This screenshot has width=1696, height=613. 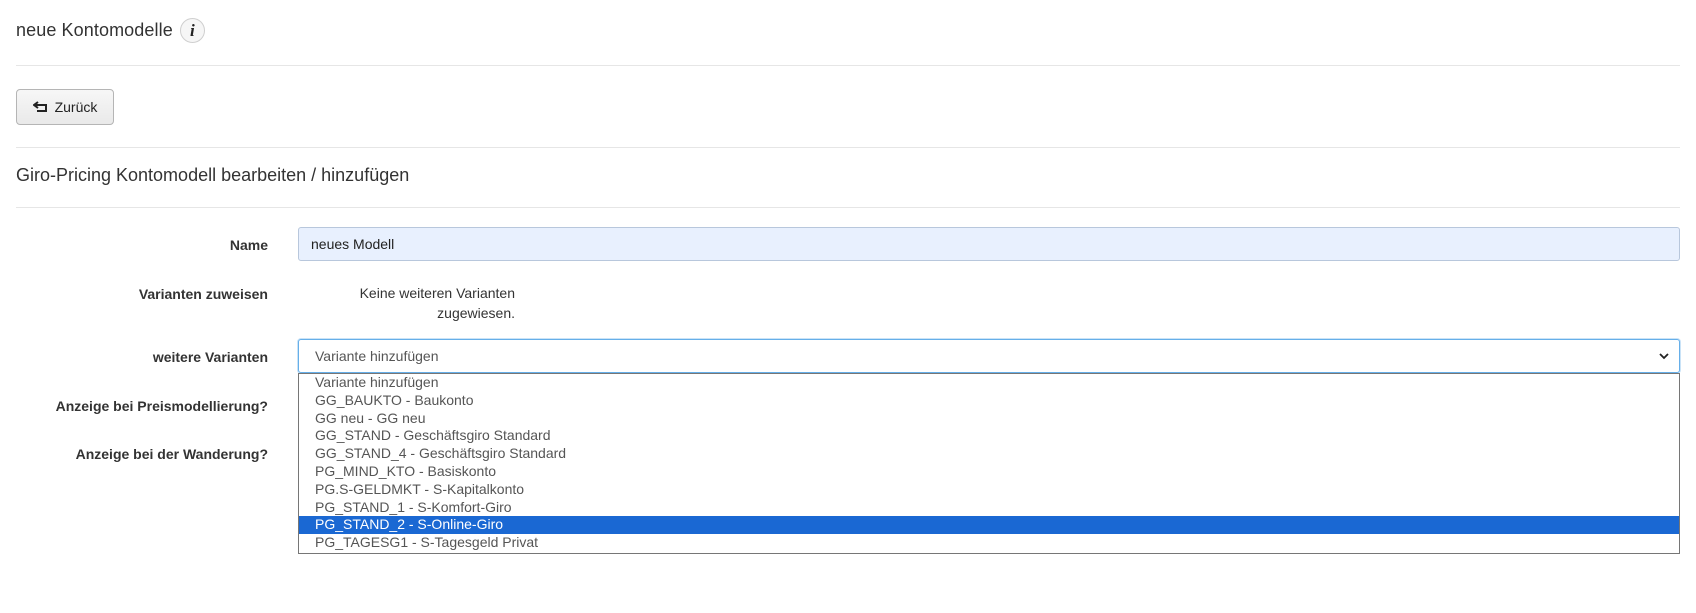 I want to click on dropdown-option: PG.S-GELDMKT - S-Kapitalkonto, so click(x=989, y=490).